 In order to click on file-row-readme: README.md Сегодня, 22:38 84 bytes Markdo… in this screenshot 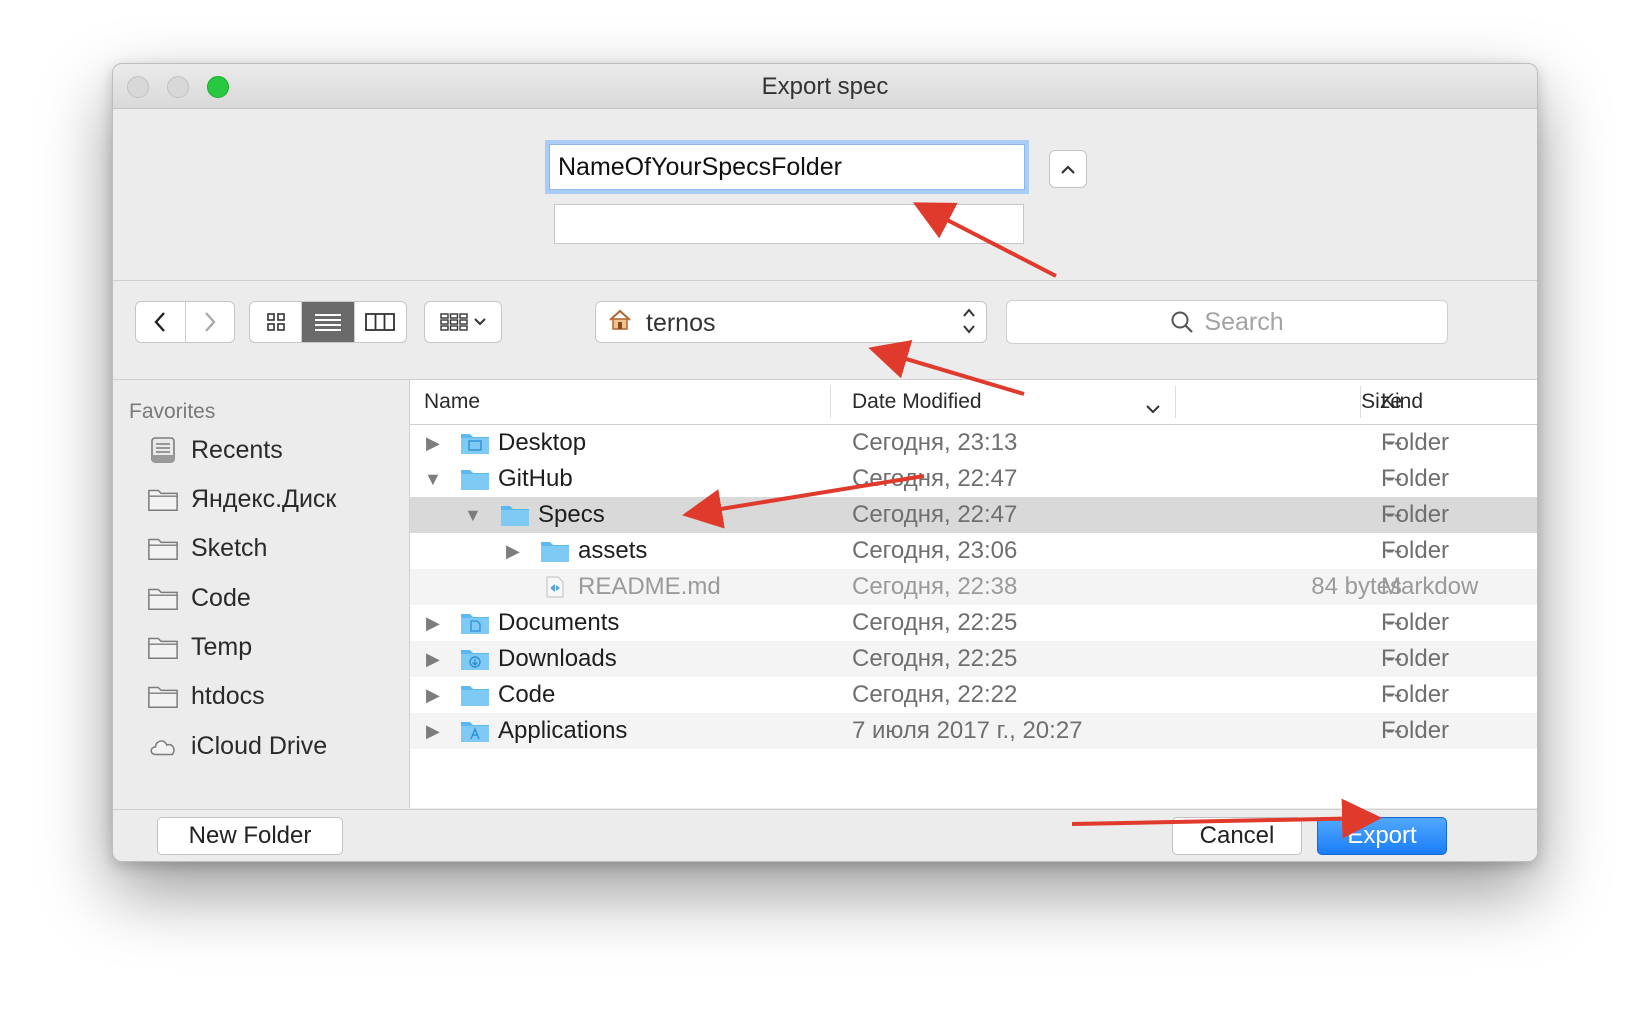, I will do `click(973, 587)`.